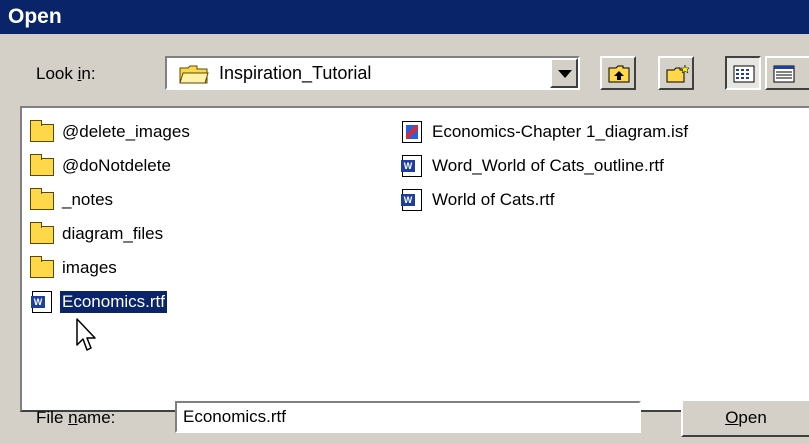 Image resolution: width=809 pixels, height=444 pixels. I want to click on list-view-icon, so click(744, 74).